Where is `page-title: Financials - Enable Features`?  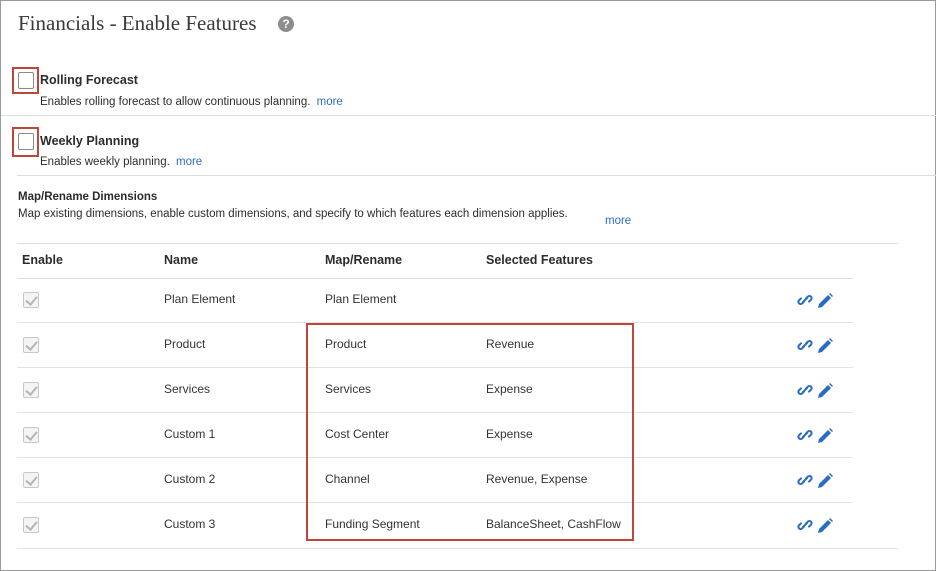
page-title: Financials - Enable Features is located at coordinates (137, 23).